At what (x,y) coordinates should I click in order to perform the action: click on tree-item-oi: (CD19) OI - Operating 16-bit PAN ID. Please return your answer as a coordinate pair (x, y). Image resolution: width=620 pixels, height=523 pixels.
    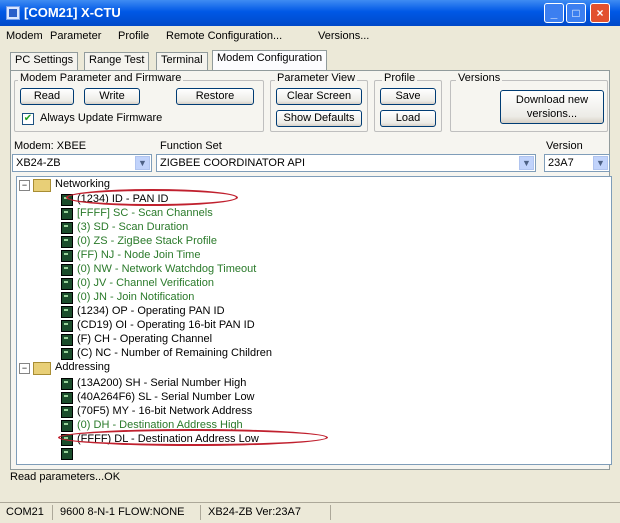
    Looking at the image, I should click on (166, 325).